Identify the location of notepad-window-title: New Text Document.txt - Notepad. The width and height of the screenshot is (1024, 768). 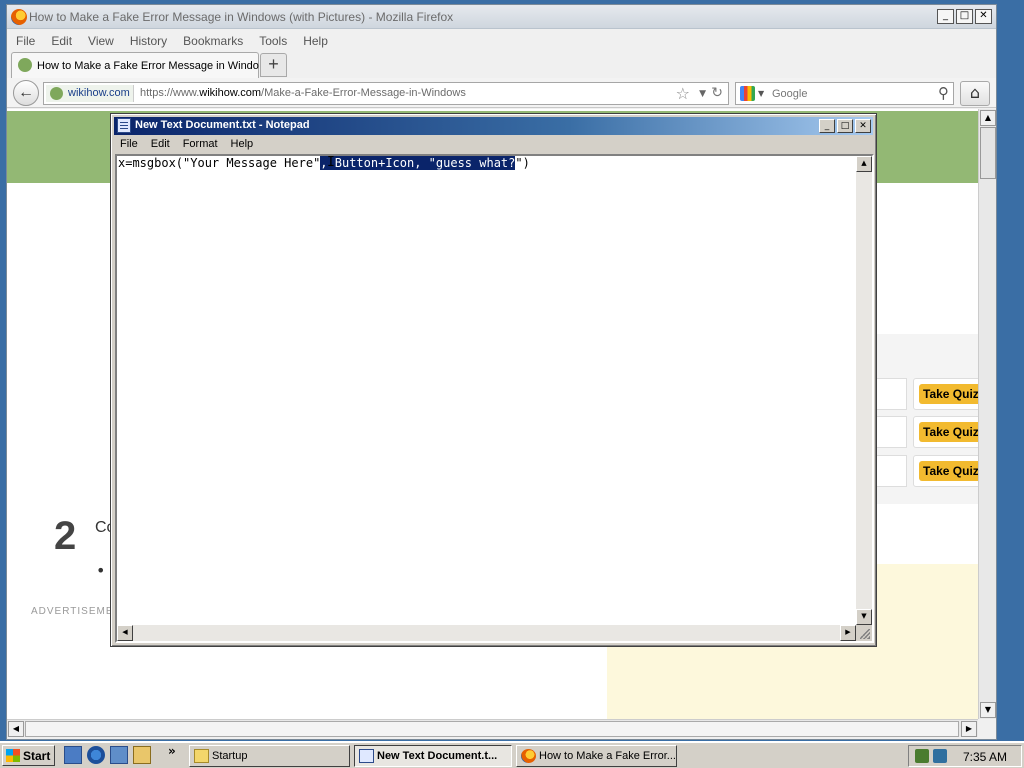
(222, 125).